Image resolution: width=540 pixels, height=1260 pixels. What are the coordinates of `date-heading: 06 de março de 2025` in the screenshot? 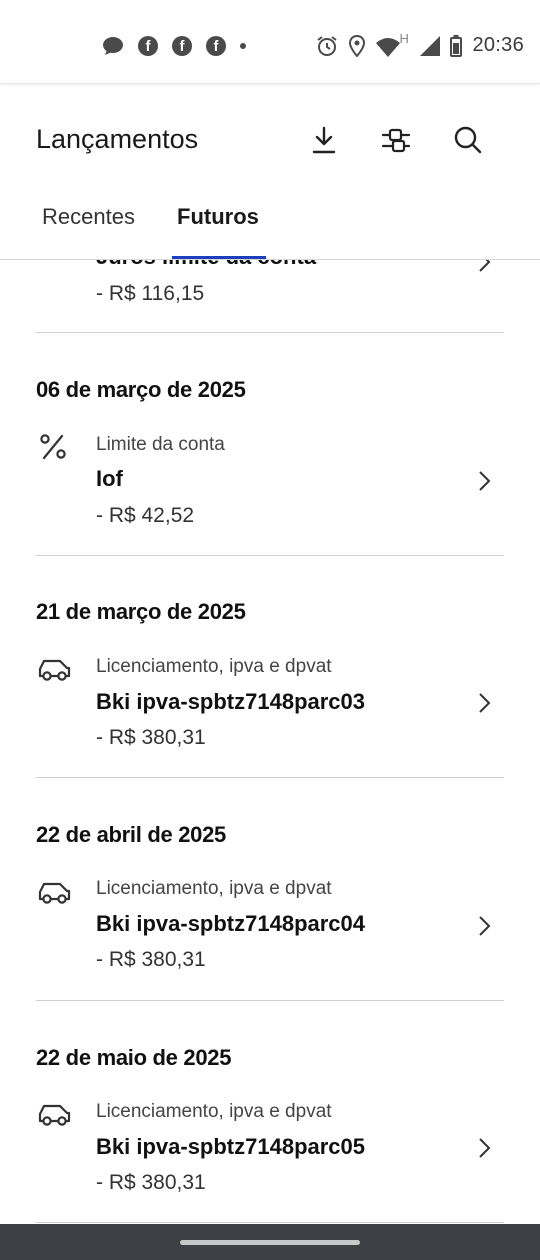 It's located at (141, 389).